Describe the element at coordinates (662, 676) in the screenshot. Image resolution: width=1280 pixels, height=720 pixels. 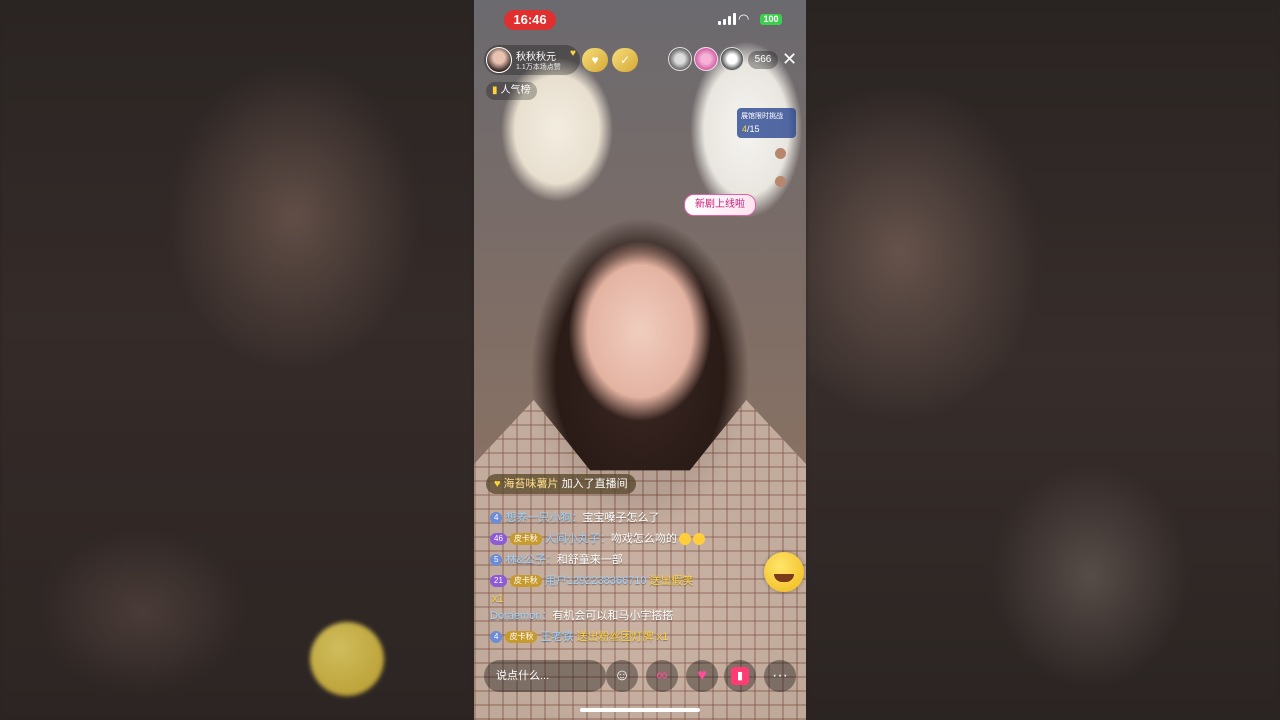
I see `link-icon: ∞` at that location.